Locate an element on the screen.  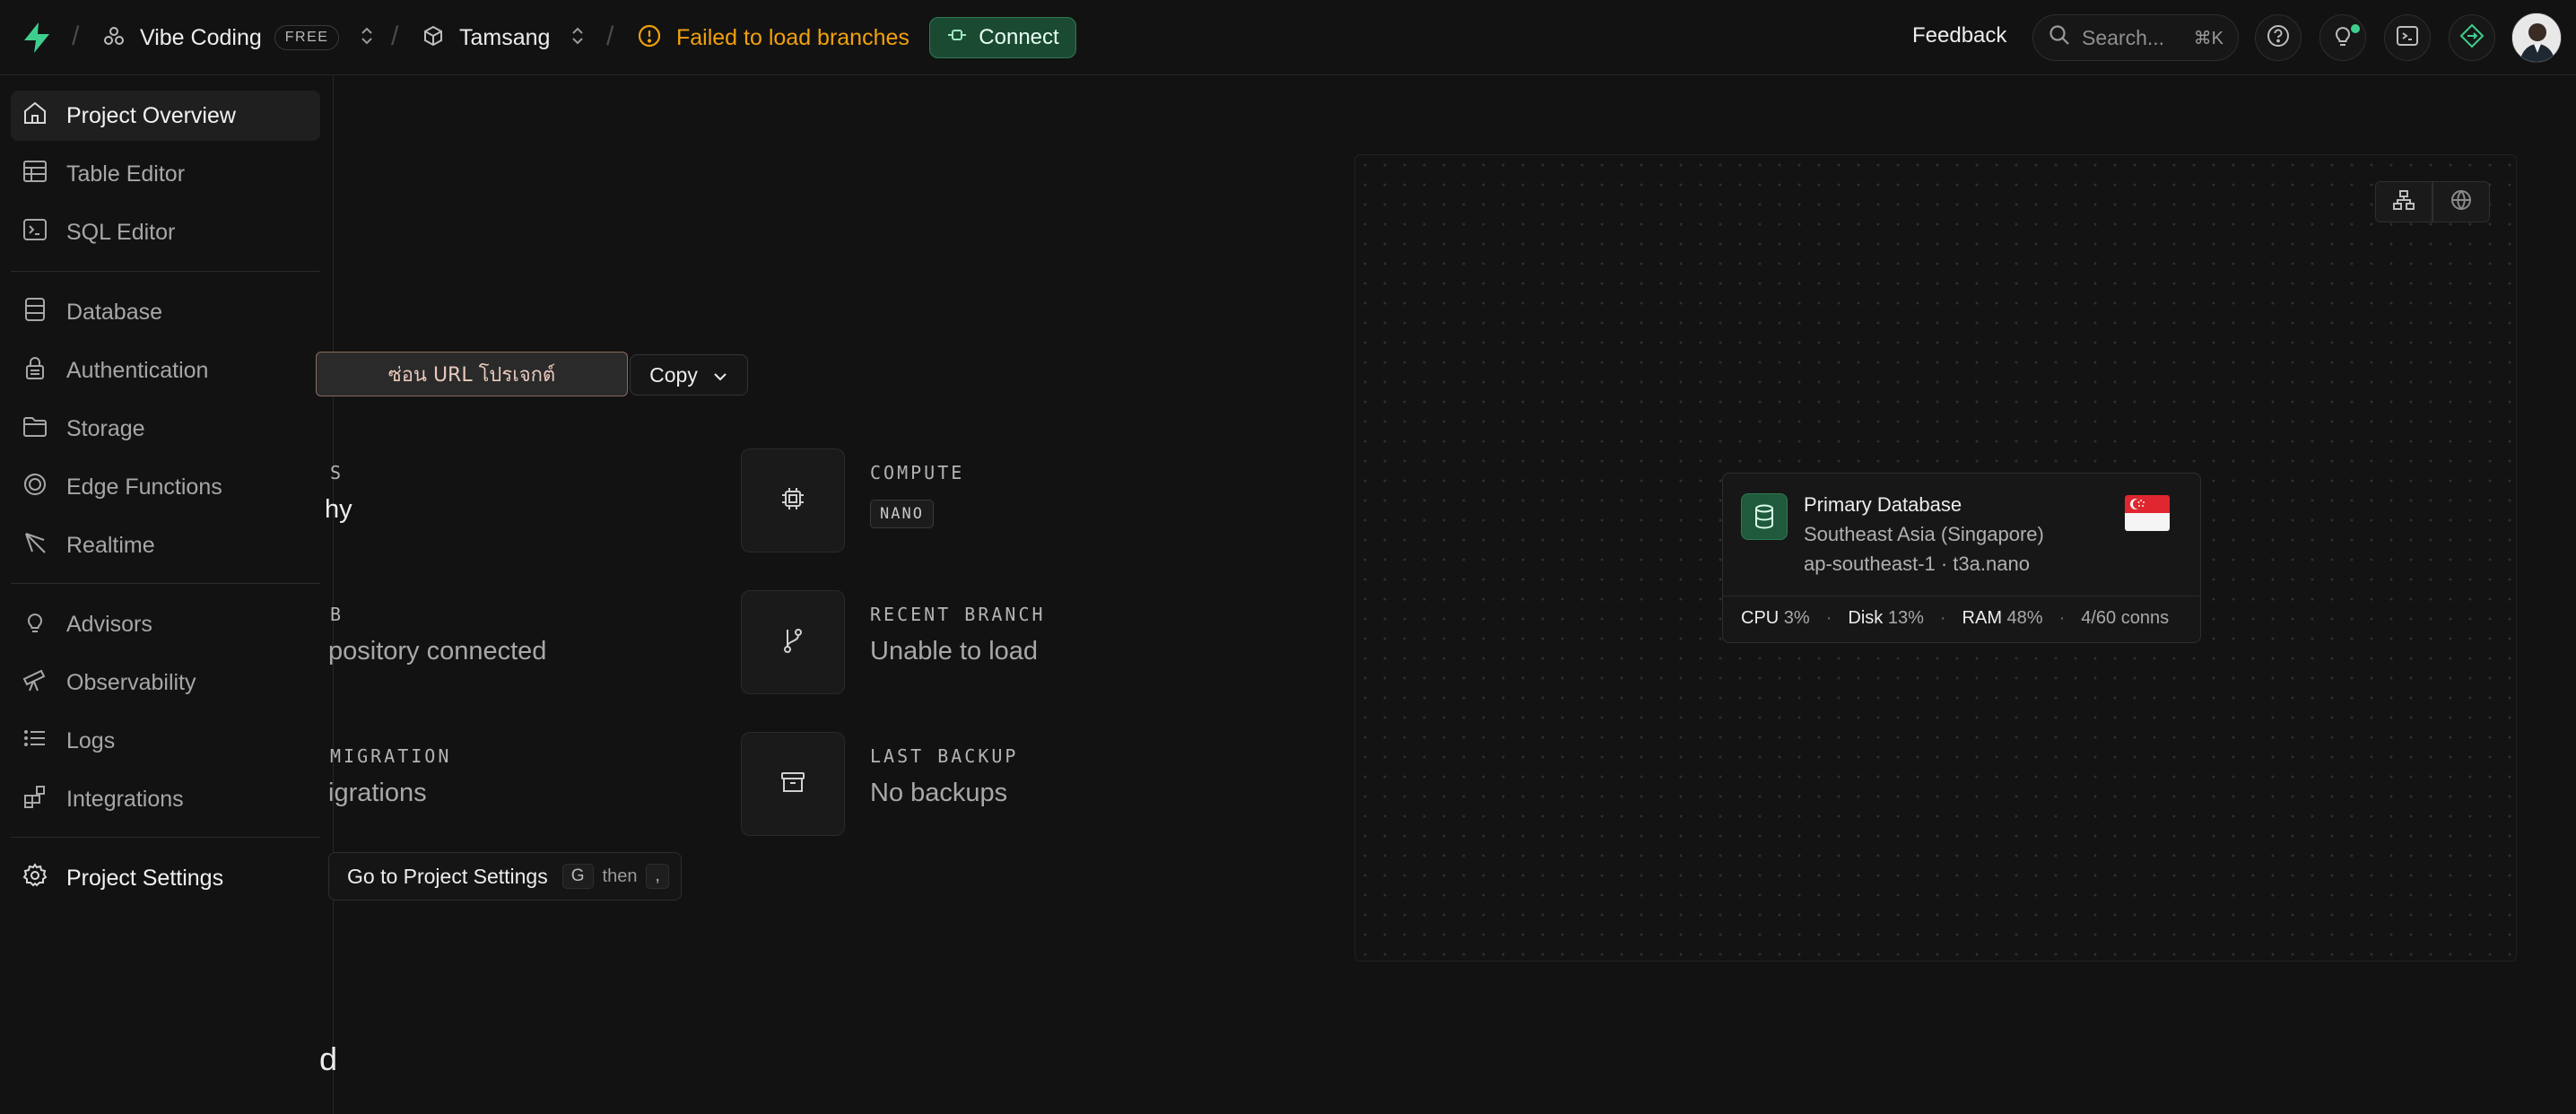
search-button: Search... ⌘K is located at coordinates (2135, 37).